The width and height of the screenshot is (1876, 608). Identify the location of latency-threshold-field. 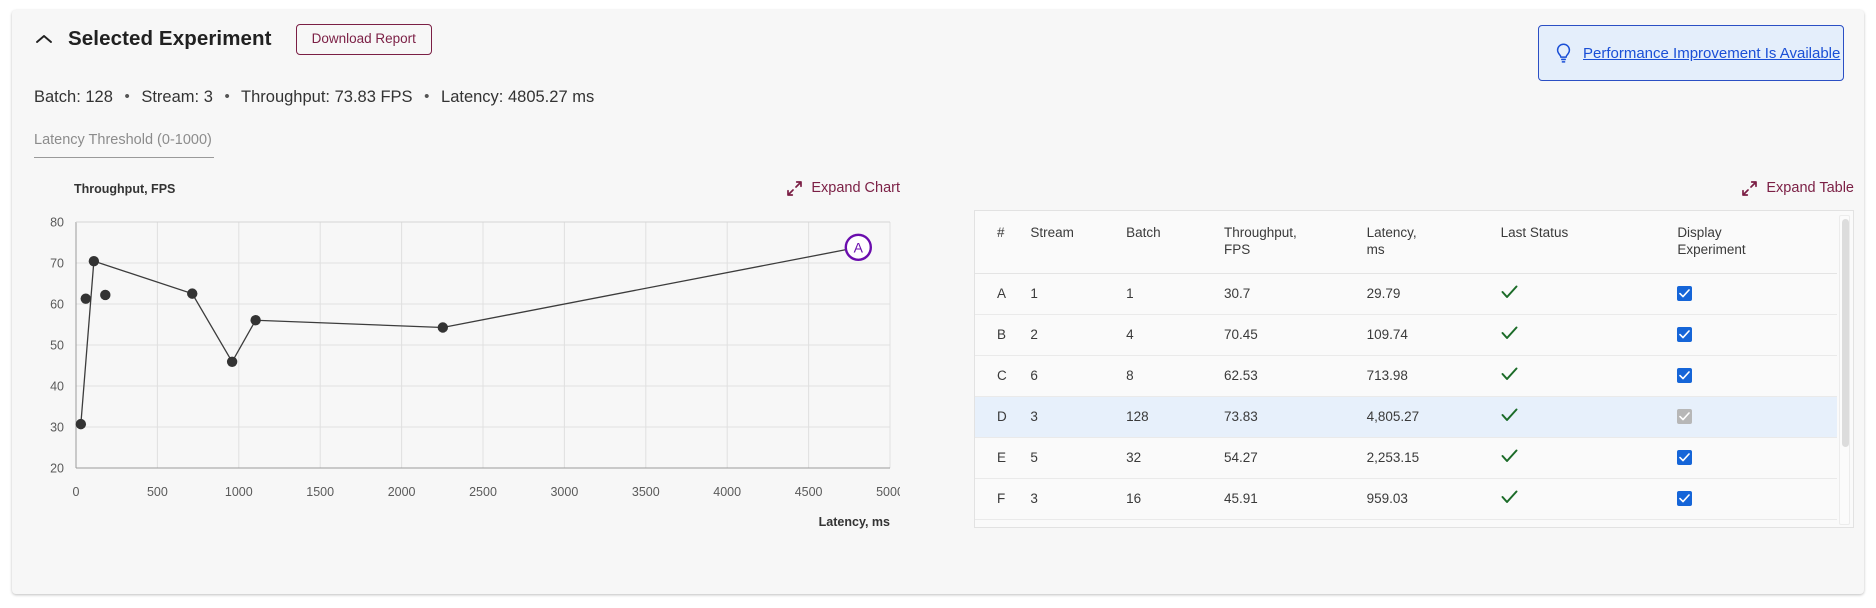
(124, 144).